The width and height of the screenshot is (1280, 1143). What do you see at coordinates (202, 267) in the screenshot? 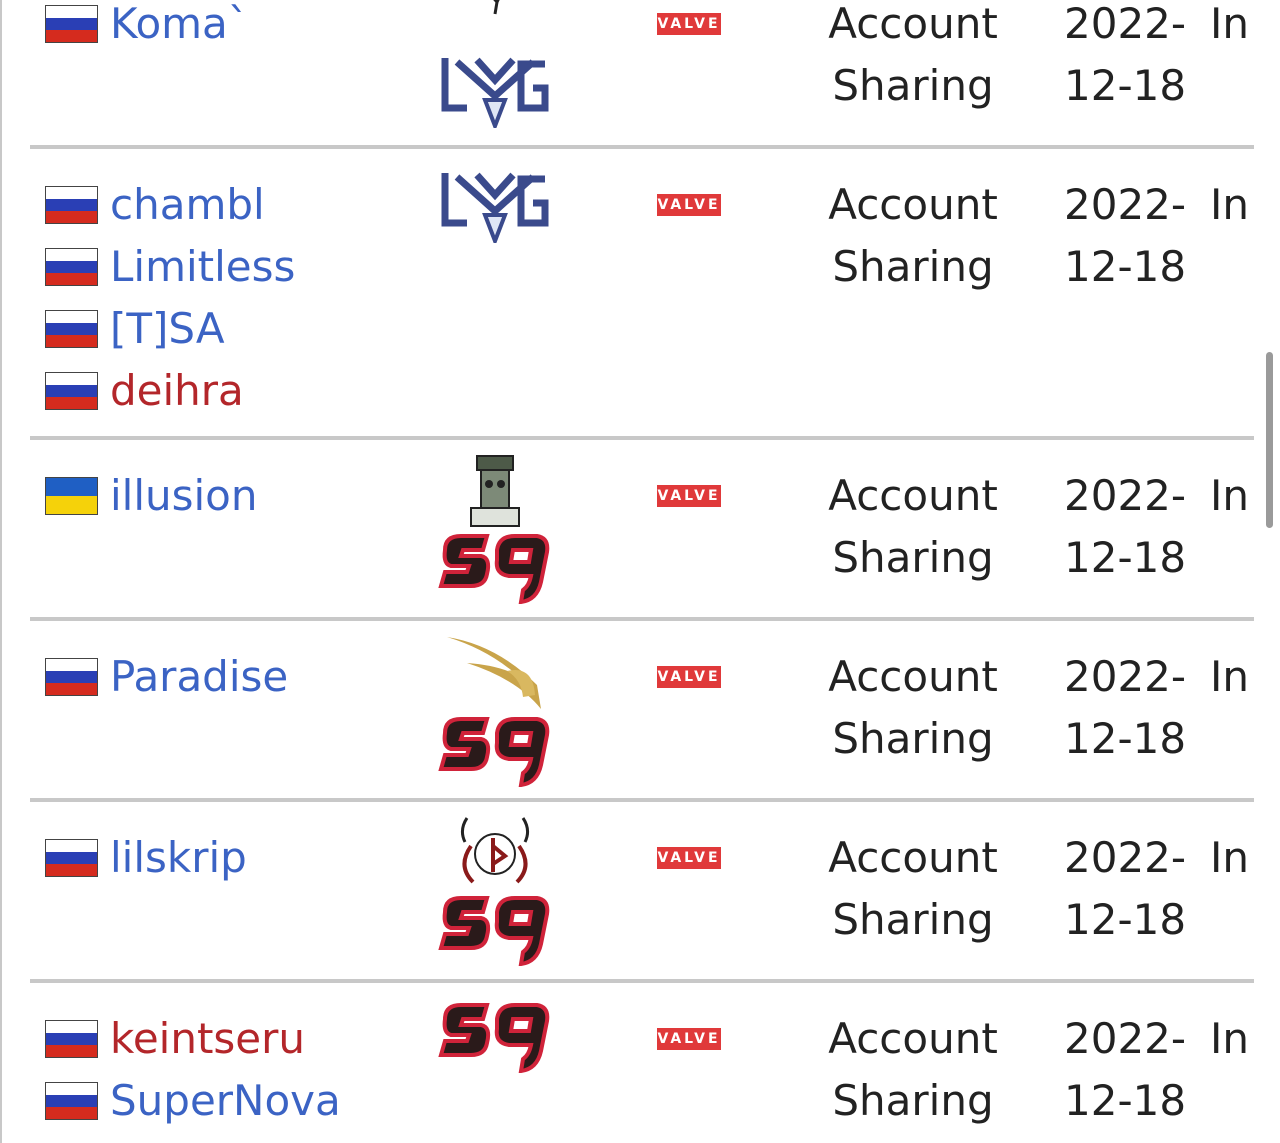
I see `player-link: Limitless` at bounding box center [202, 267].